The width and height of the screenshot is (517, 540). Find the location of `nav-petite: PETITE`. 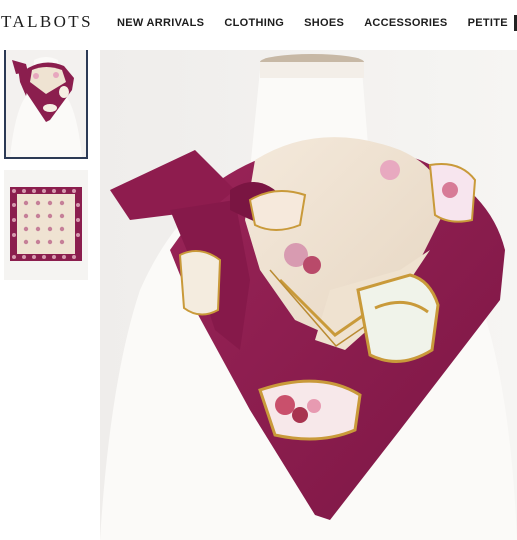

nav-petite: PETITE is located at coordinates (488, 23).